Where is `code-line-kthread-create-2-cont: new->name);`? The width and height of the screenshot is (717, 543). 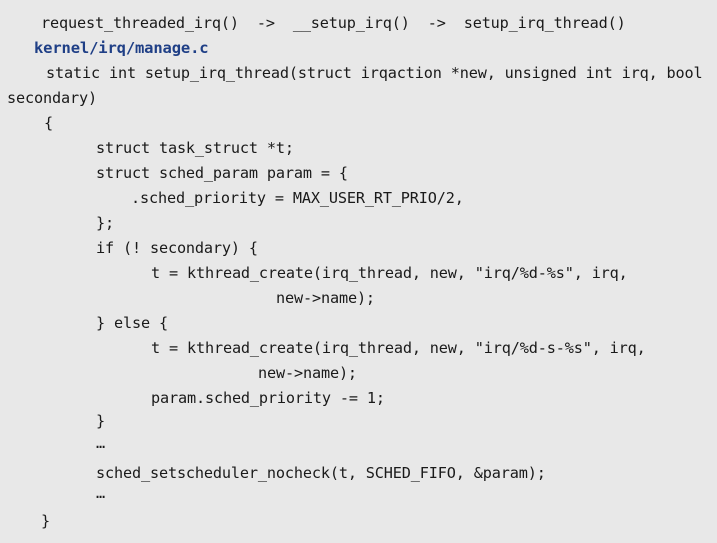 code-line-kthread-create-2-cont: new->name); is located at coordinates (307, 373).